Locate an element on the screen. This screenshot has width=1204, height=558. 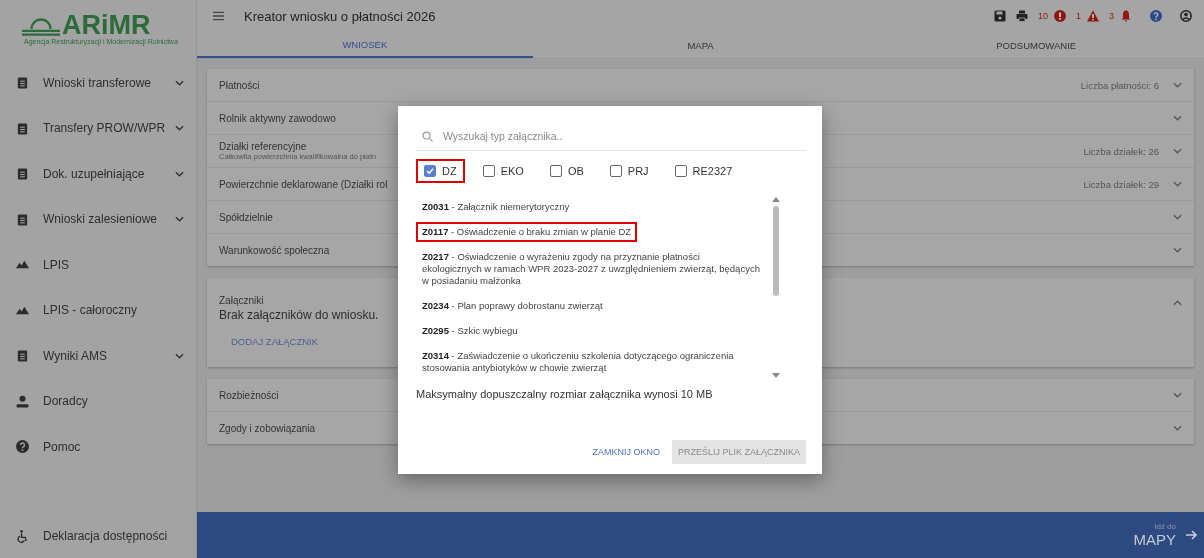
size-limit-note: Maksymalny dopuszczalny rozmiar załącznika wynosi 10 MB is located at coordinates (565, 394).